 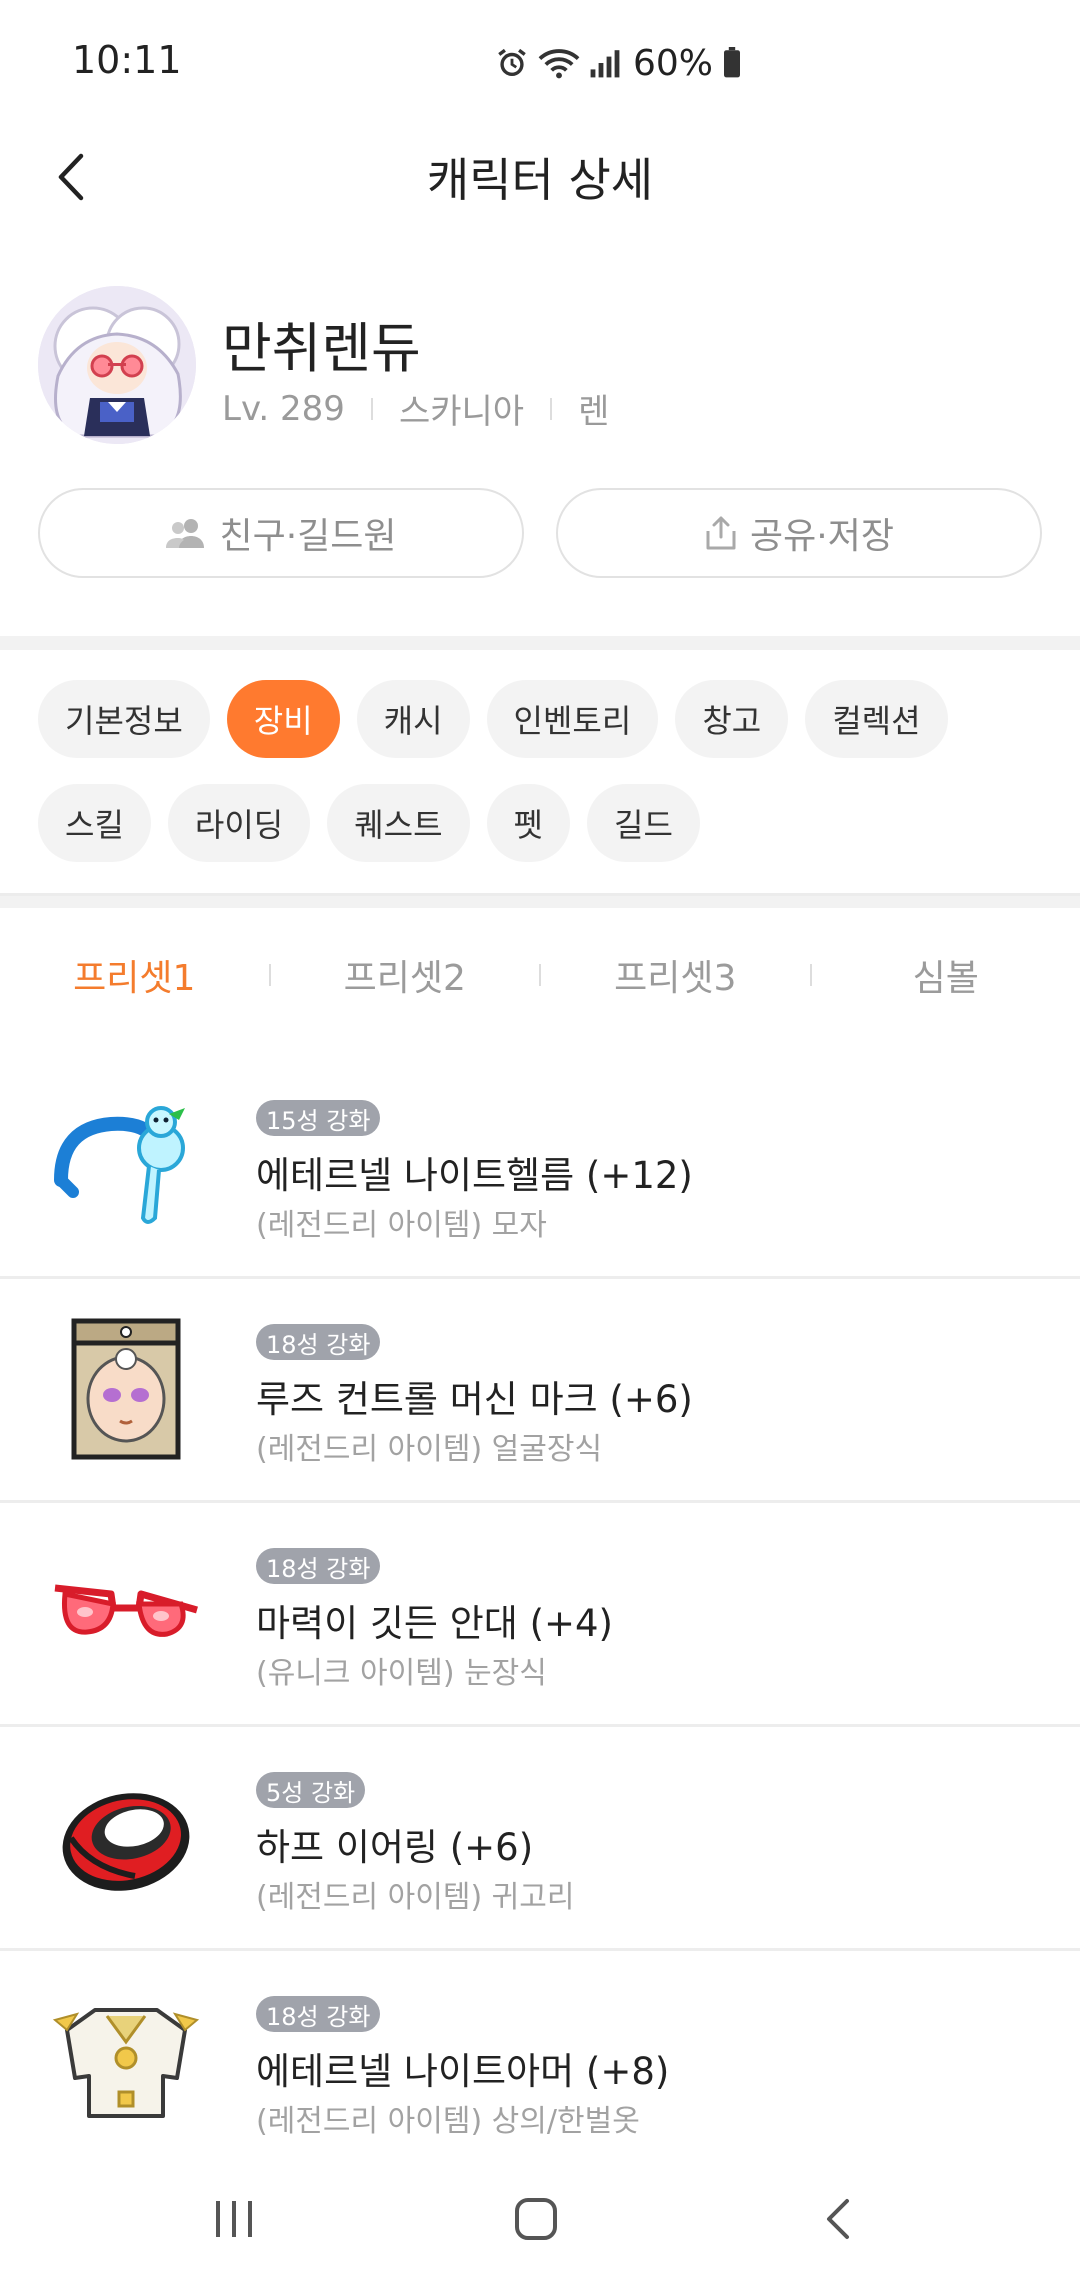 I want to click on alarm-icon, so click(x=512, y=63).